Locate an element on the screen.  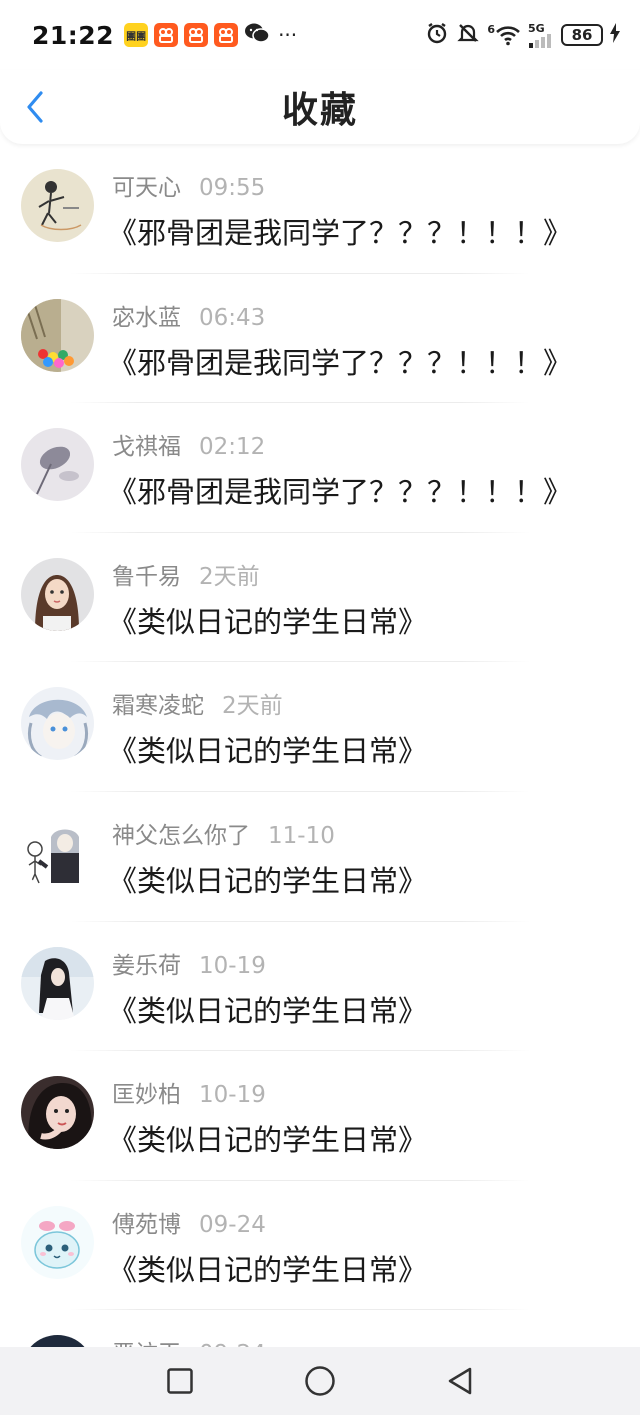
list-item: 鲁千易 2天前 《类似日记的学生日常》 is located at coordinates (320, 598).